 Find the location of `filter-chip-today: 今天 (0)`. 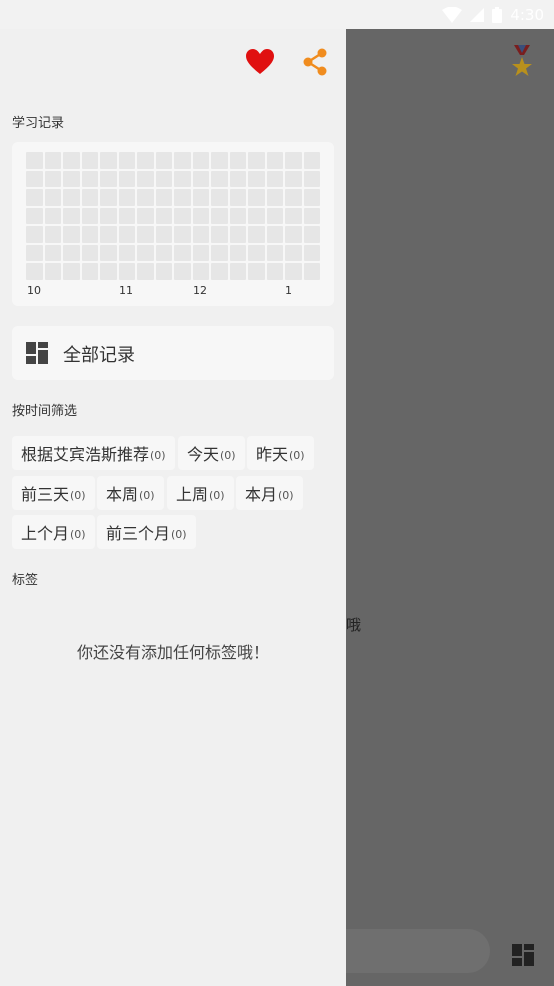

filter-chip-today: 今天 (0) is located at coordinates (211, 453).